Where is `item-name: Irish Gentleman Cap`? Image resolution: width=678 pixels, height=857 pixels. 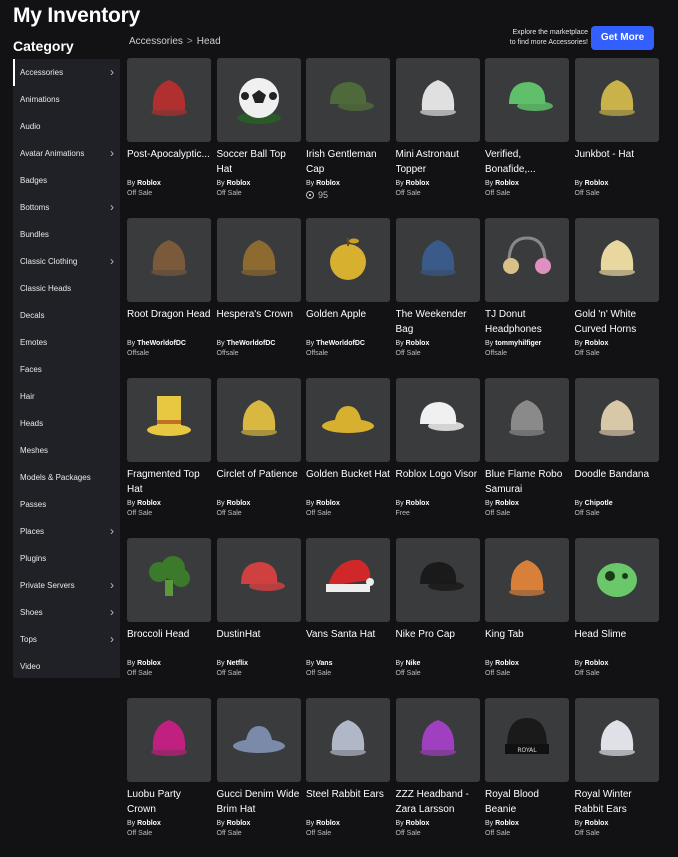 item-name: Irish Gentleman Cap is located at coordinates (348, 162).